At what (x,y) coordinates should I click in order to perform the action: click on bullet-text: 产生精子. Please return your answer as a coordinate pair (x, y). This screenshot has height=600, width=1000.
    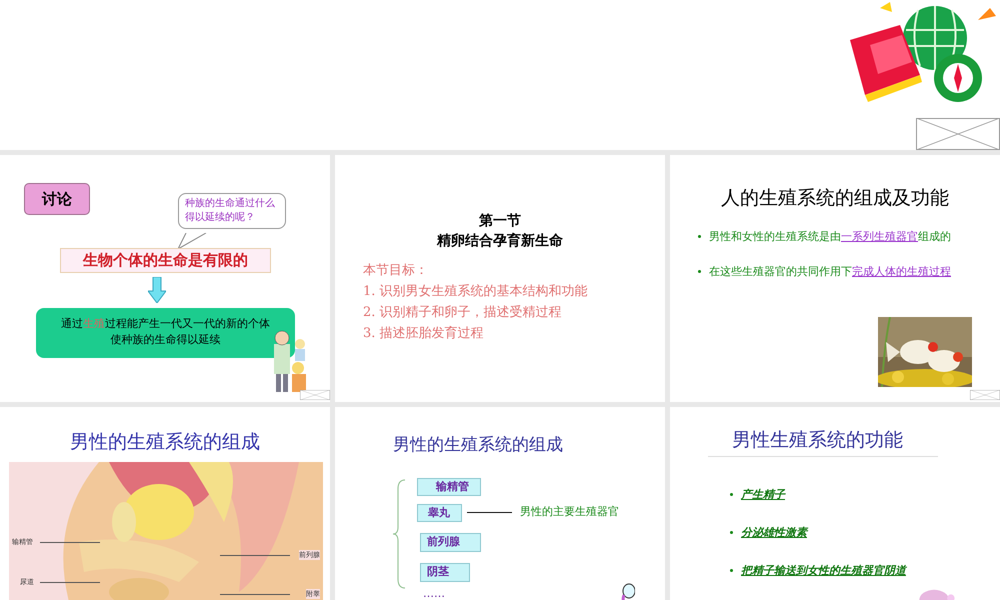
    Looking at the image, I should click on (763, 494).